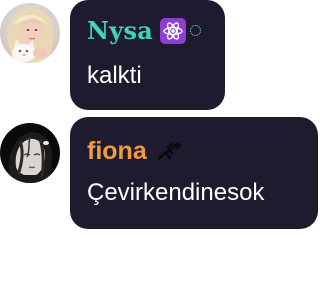 This screenshot has height=282, width=320. Describe the element at coordinates (117, 151) in the screenshot. I see `author-name: fiona` at that location.